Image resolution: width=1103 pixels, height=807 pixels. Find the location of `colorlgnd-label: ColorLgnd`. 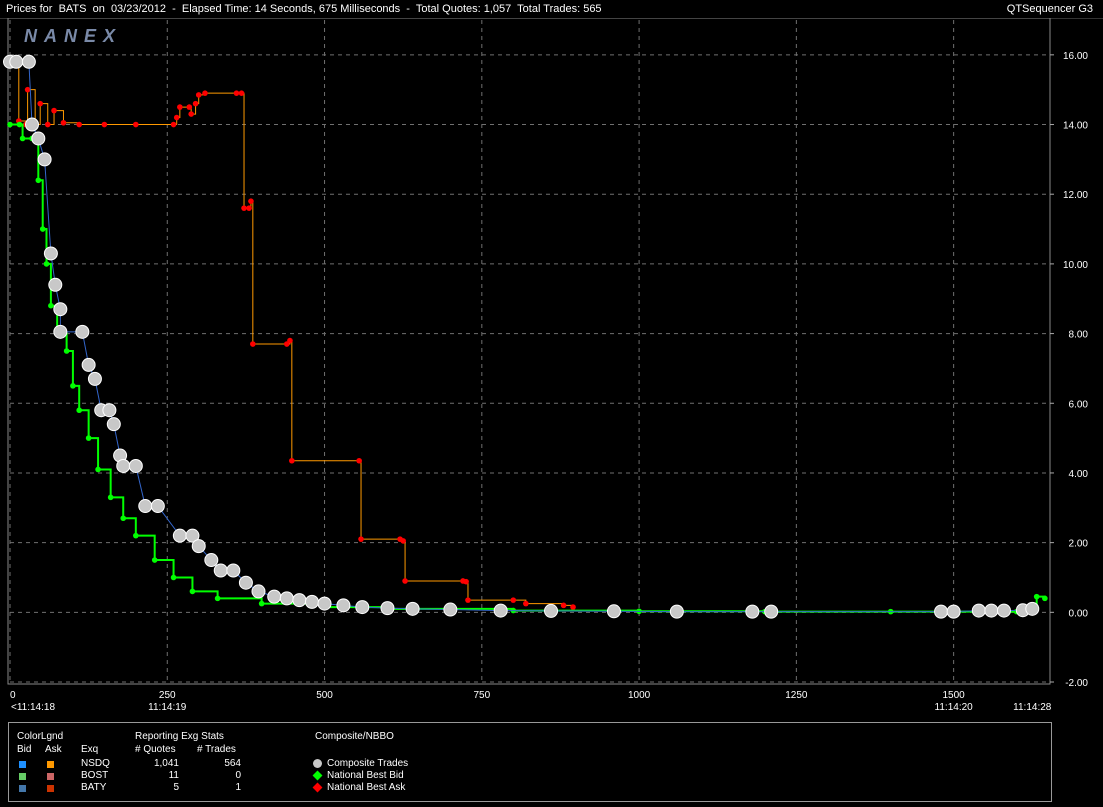

colorlgnd-label: ColorLgnd is located at coordinates (40, 736).